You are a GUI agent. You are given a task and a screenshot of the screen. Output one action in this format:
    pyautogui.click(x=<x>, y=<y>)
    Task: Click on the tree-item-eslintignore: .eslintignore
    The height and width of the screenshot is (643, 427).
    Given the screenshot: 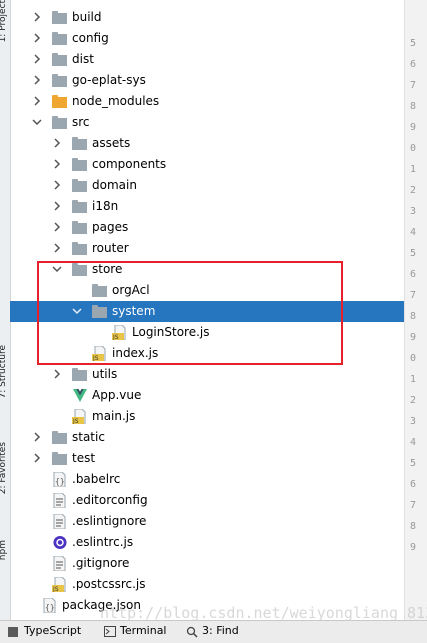 What is the action you would take?
    pyautogui.click(x=207, y=521)
    